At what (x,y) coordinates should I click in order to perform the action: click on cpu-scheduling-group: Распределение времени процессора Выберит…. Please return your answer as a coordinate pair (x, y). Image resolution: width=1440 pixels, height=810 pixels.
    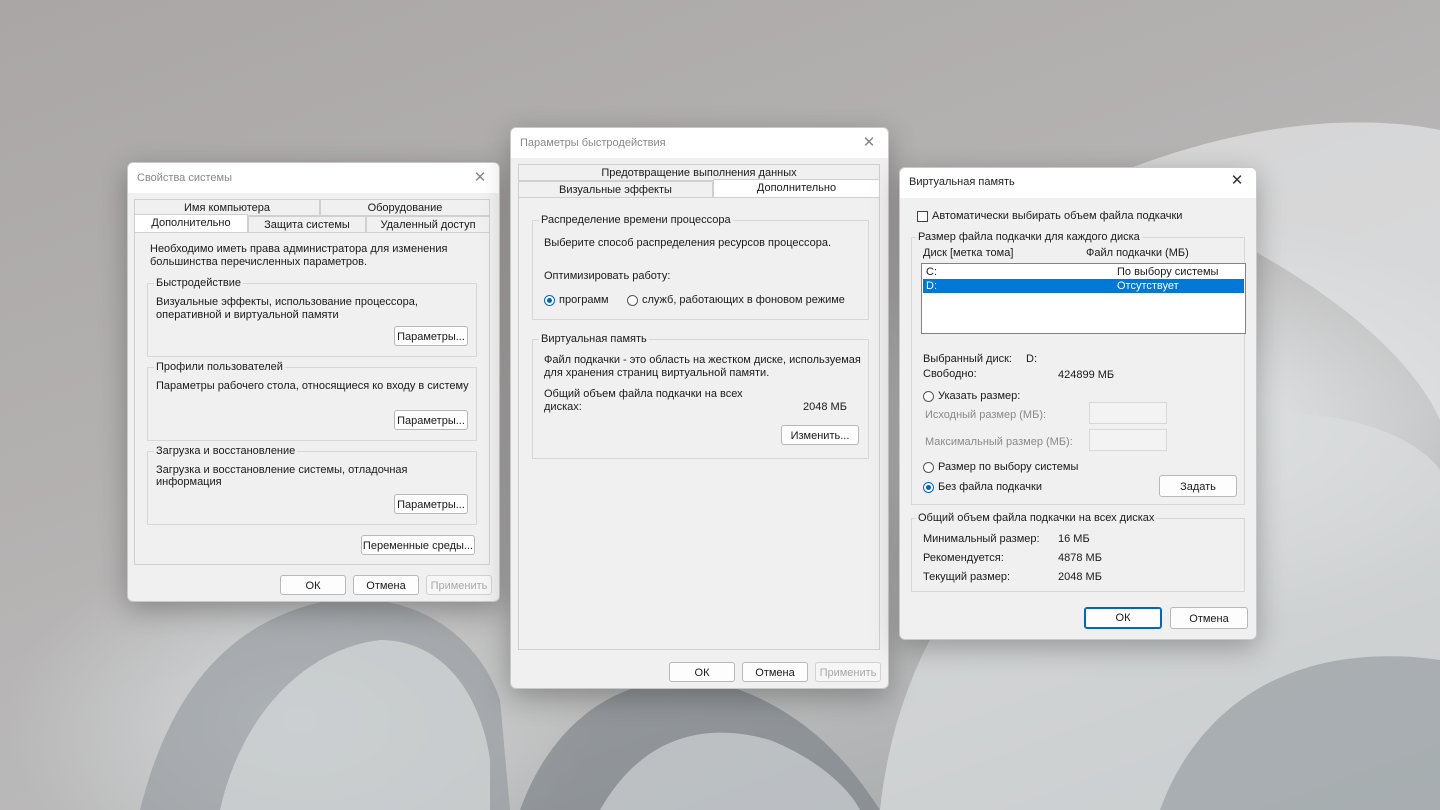
    Looking at the image, I should click on (700, 267).